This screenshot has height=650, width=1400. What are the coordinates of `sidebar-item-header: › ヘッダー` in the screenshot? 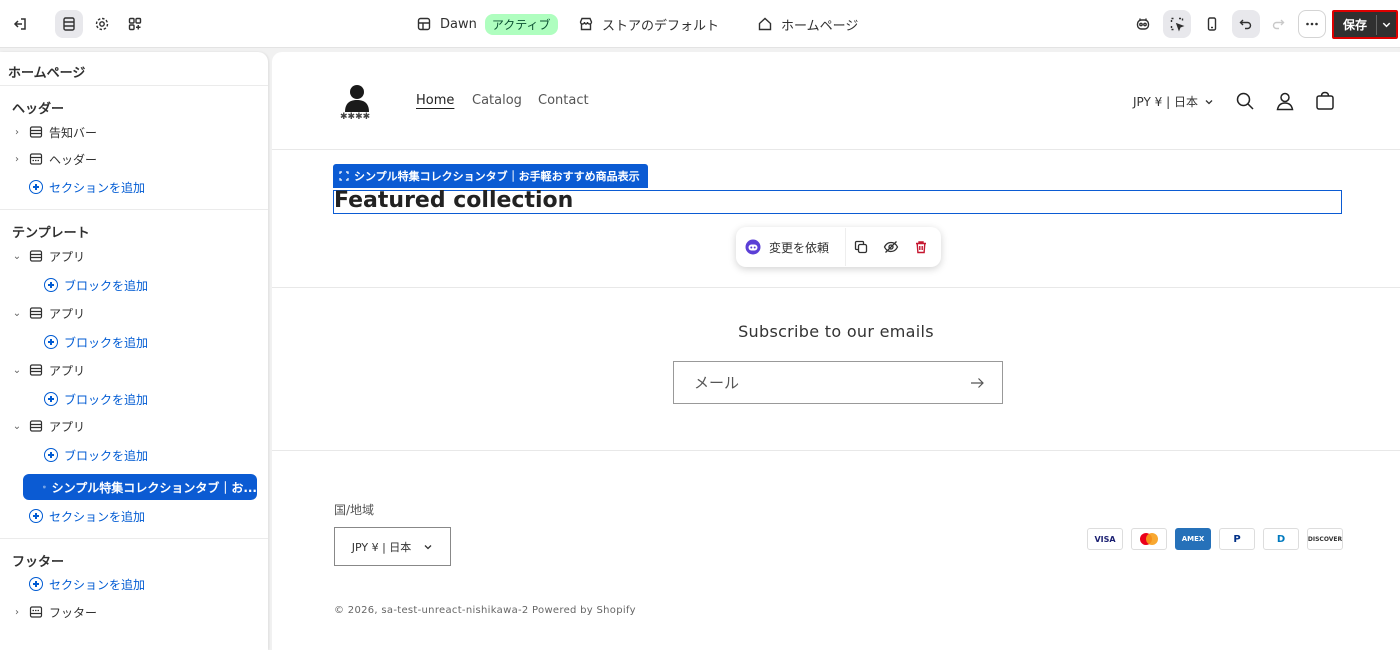 It's located at (134, 159).